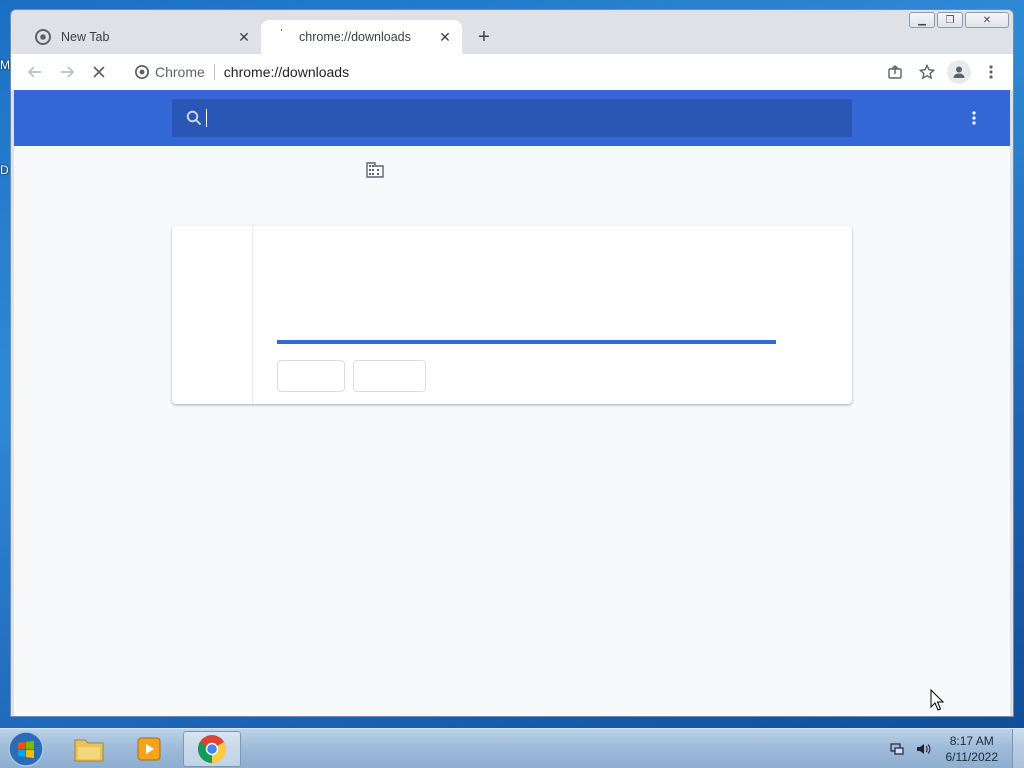 The height and width of the screenshot is (768, 1024). Describe the element at coordinates (512, 748) in the screenshot. I see `windows-taskbar: 8:17 AM 6/11/2022` at that location.